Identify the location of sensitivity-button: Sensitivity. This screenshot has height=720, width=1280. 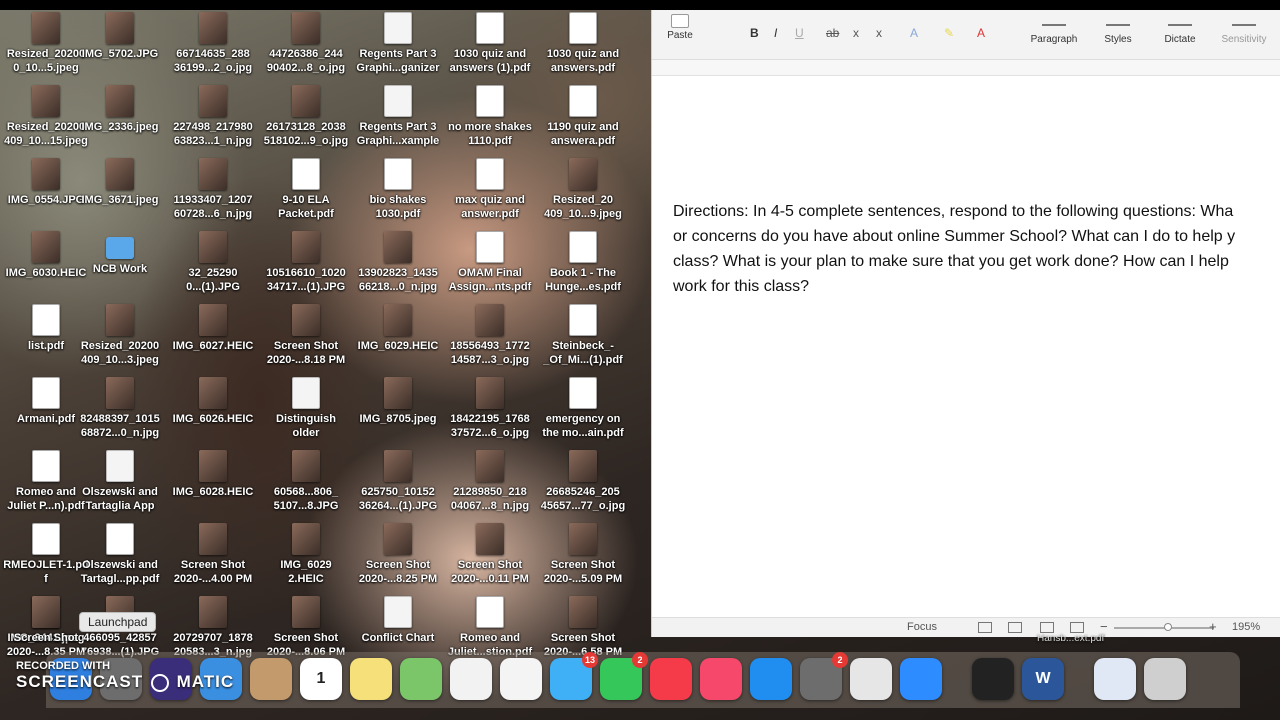
(1244, 34).